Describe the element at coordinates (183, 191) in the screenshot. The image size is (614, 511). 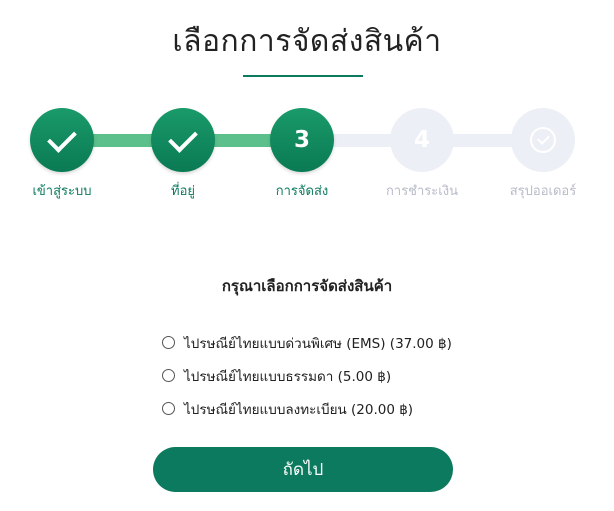
I see `step-label-address: ที่อยู่` at that location.